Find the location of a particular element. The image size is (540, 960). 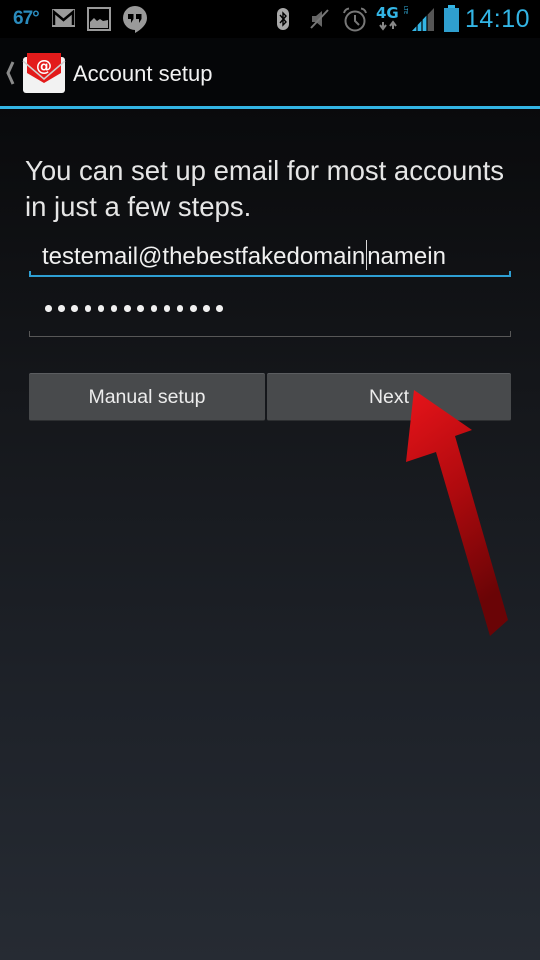

mute-icon is located at coordinates (319, 19).